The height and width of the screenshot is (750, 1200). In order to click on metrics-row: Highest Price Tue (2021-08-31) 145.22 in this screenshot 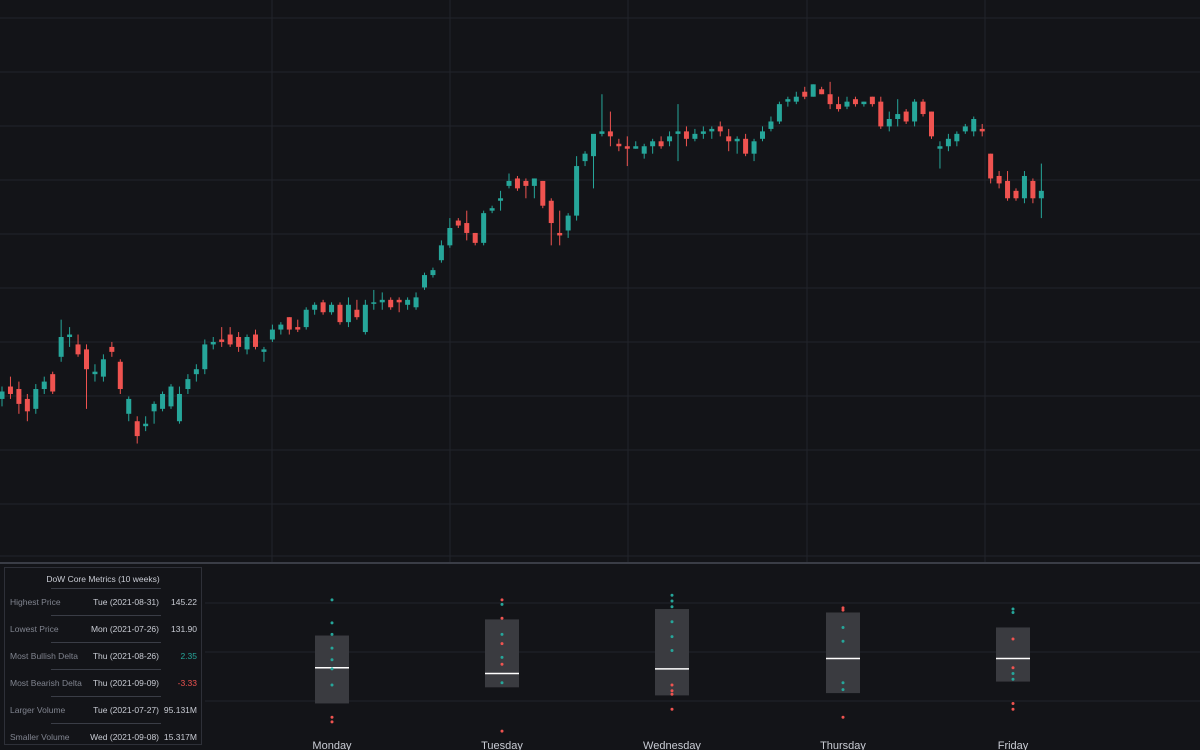, I will do `click(103, 602)`.